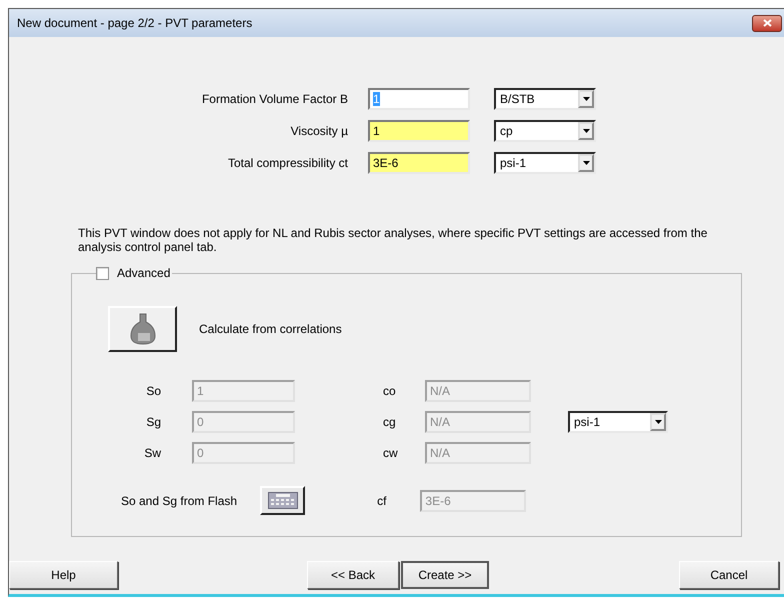 Image resolution: width=784 pixels, height=601 pixels. Describe the element at coordinates (153, 453) in the screenshot. I see `saturation-label: Sw` at that location.